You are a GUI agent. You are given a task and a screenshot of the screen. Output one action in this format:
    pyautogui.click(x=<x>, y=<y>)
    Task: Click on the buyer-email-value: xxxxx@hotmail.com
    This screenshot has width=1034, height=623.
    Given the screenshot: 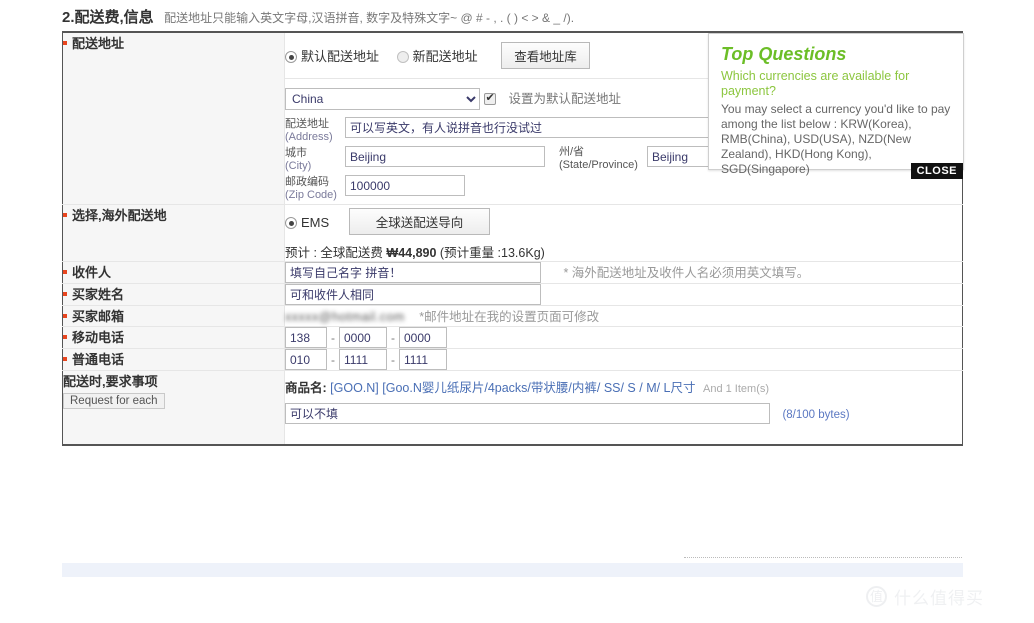 What is the action you would take?
    pyautogui.click(x=345, y=316)
    